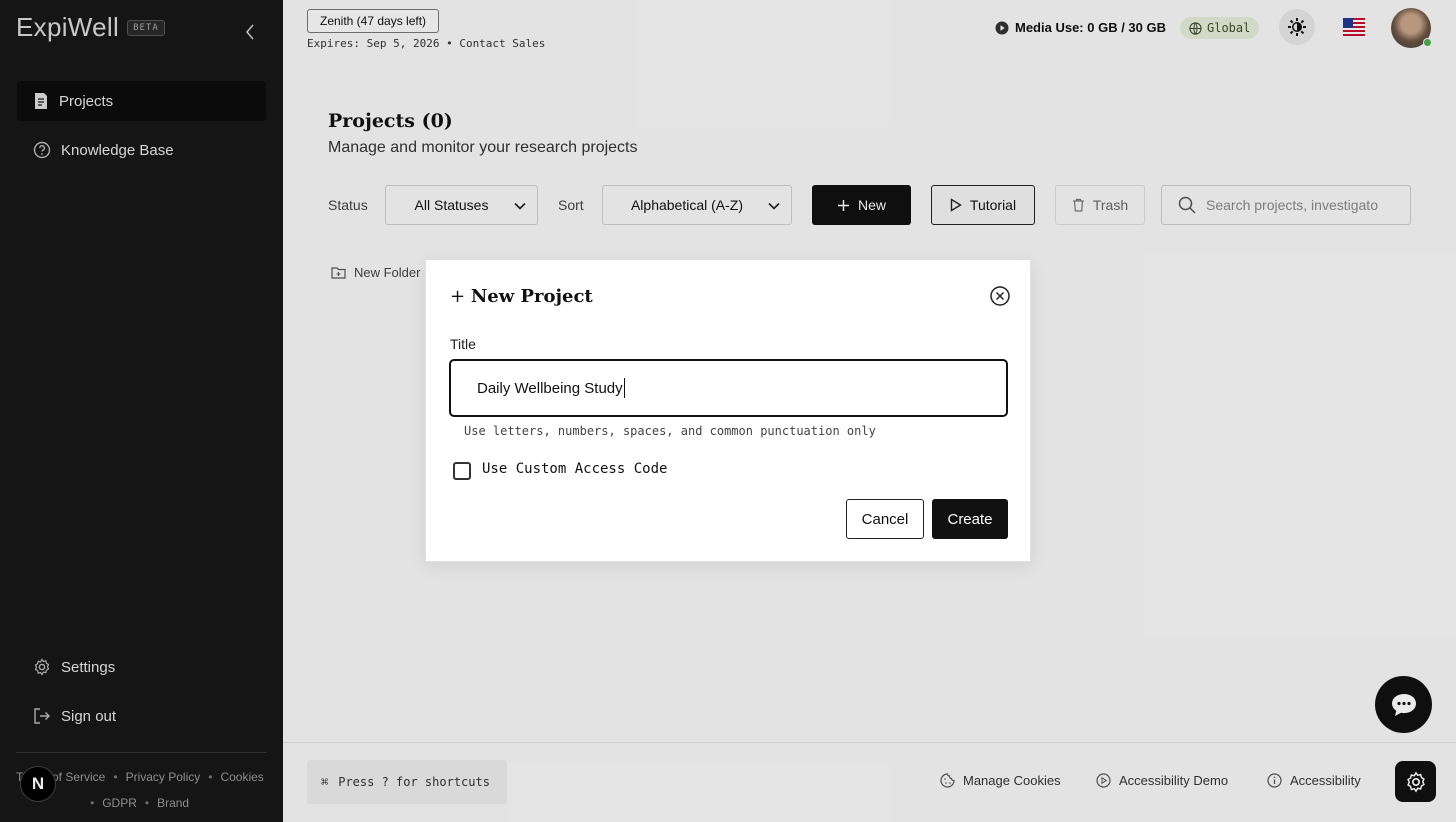  I want to click on cancel-button: Cancel, so click(885, 519).